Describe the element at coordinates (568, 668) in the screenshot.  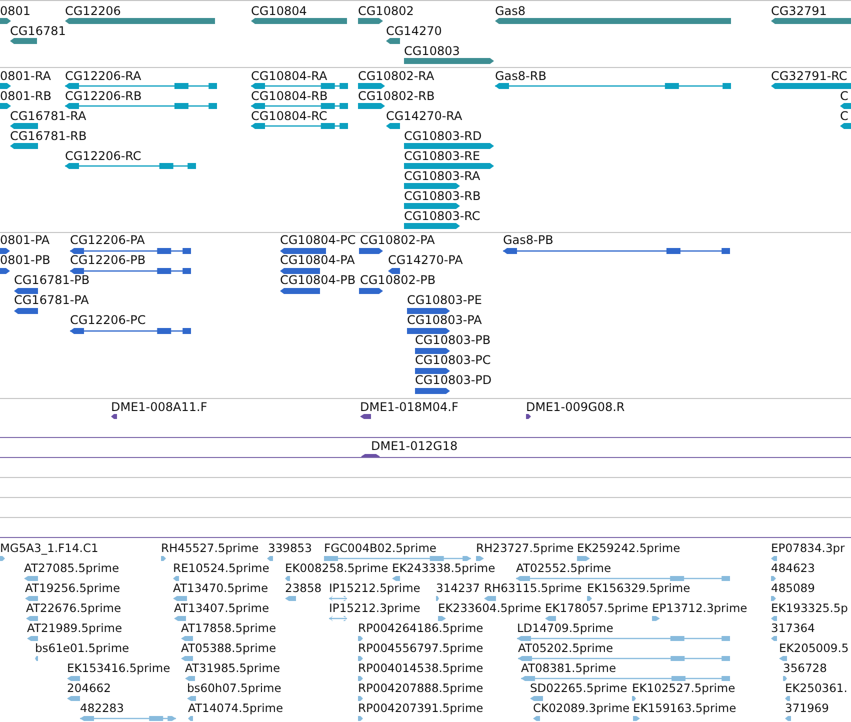
I see `feature-label: AT08381.5prime` at that location.